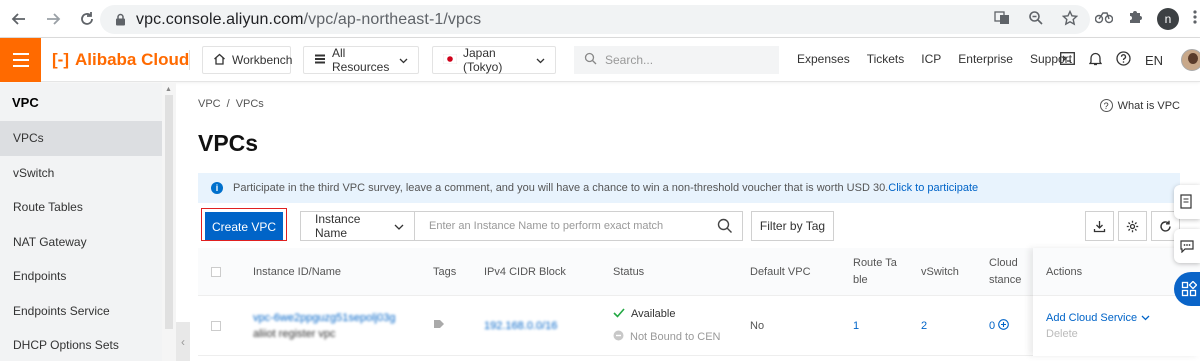 This screenshot has height=363, width=1200. Describe the element at coordinates (1154, 60) in the screenshot. I see `language-switch: EN` at that location.